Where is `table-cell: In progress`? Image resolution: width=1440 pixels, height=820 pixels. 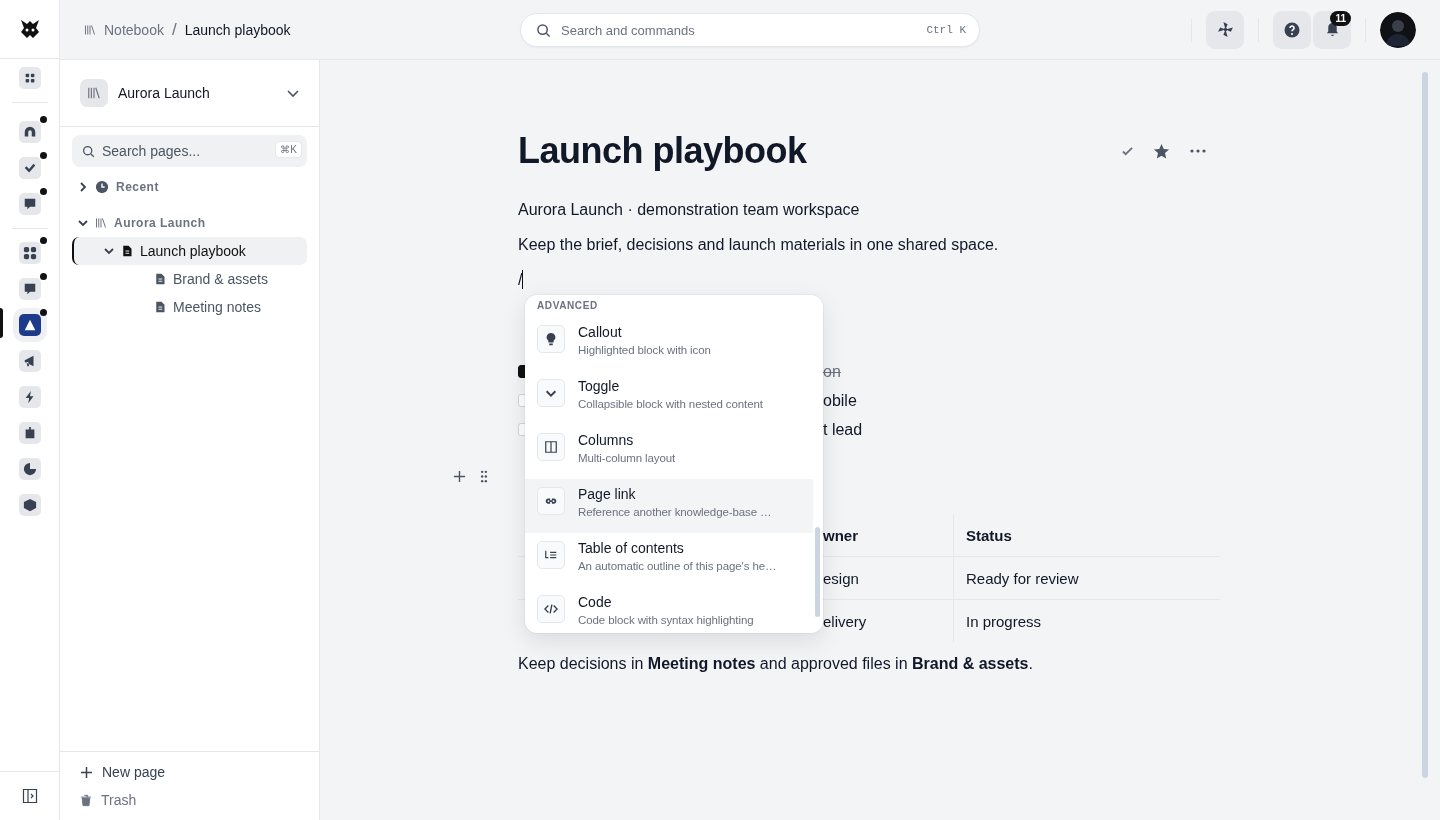
table-cell: In progress is located at coordinates (1086, 621).